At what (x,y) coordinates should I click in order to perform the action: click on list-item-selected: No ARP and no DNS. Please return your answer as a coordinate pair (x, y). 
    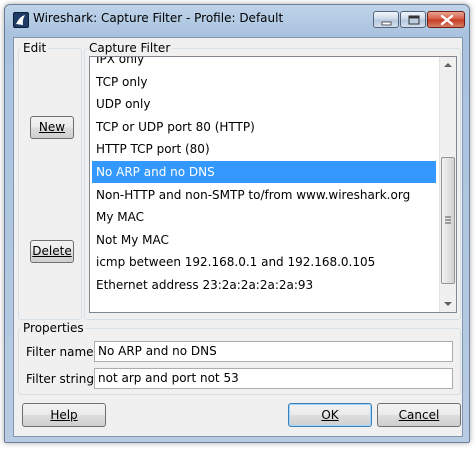
    Looking at the image, I should click on (264, 172).